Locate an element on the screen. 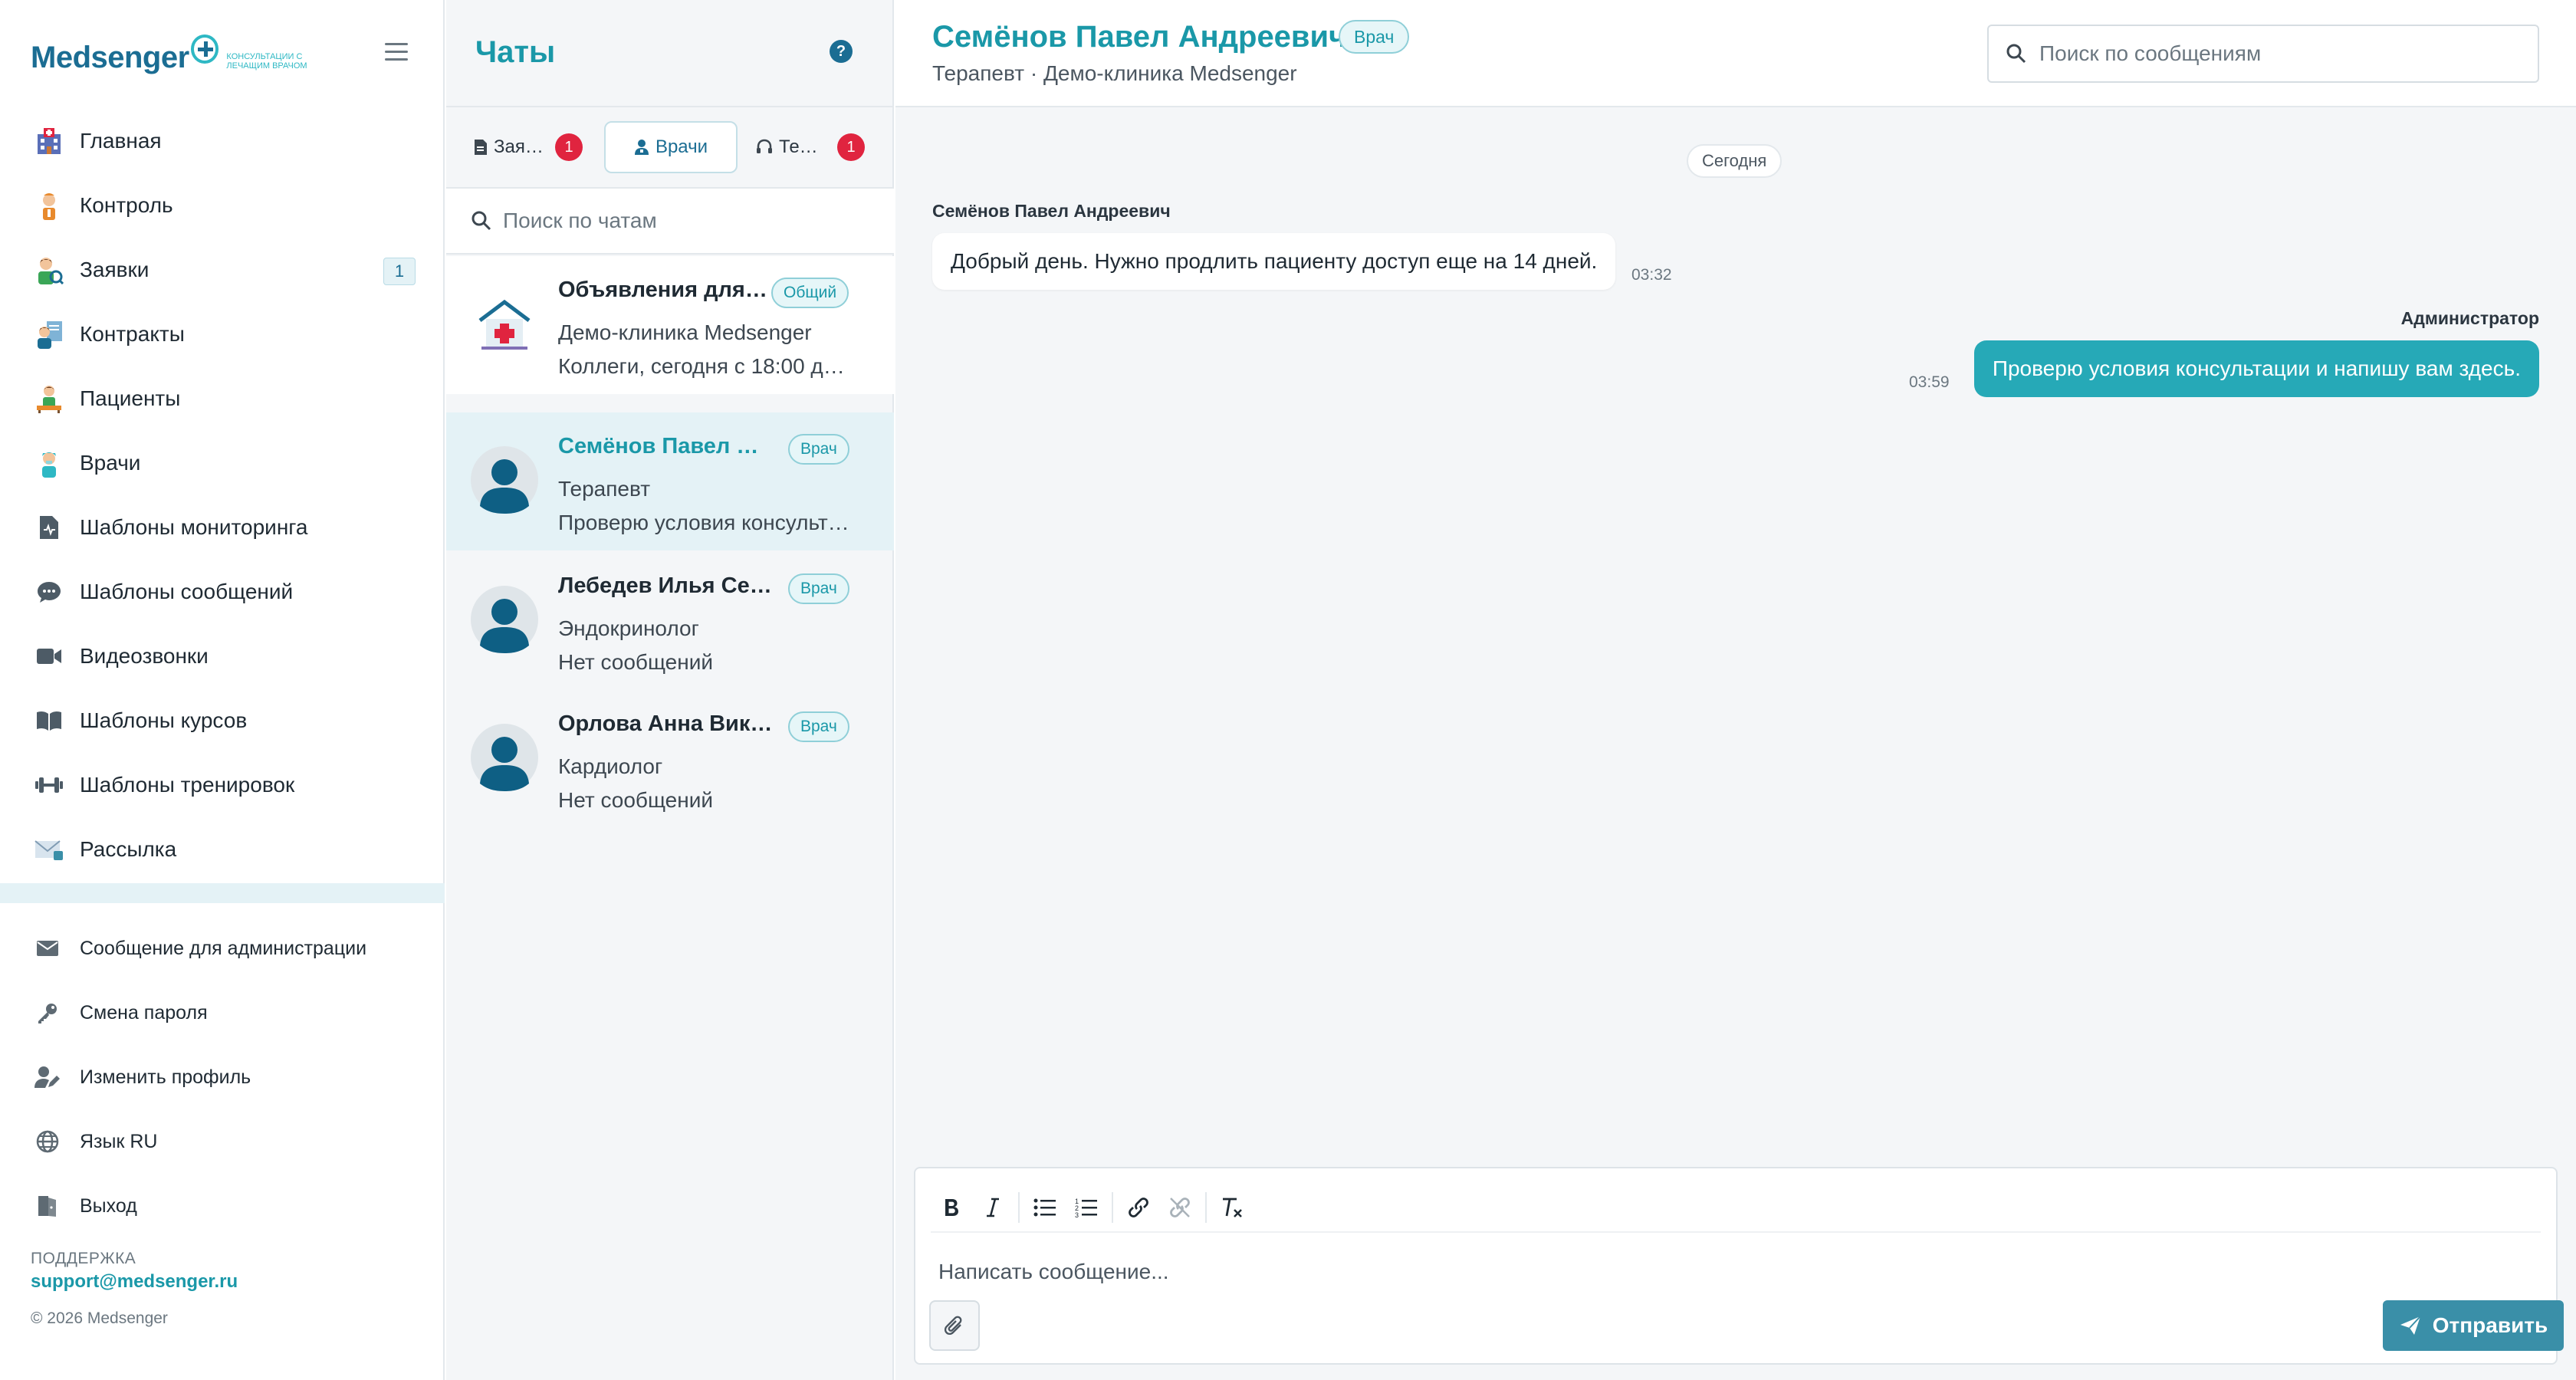 This screenshot has width=2576, height=1380. sidebar-item-label: Врачи is located at coordinates (110, 463).